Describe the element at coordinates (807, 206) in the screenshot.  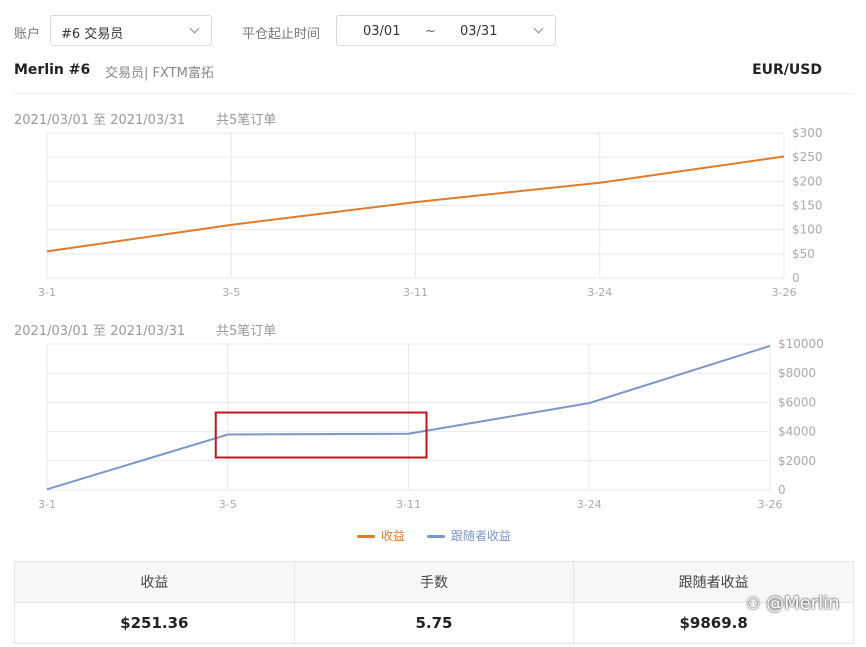
I see `chart1-ytick-label: $150` at that location.